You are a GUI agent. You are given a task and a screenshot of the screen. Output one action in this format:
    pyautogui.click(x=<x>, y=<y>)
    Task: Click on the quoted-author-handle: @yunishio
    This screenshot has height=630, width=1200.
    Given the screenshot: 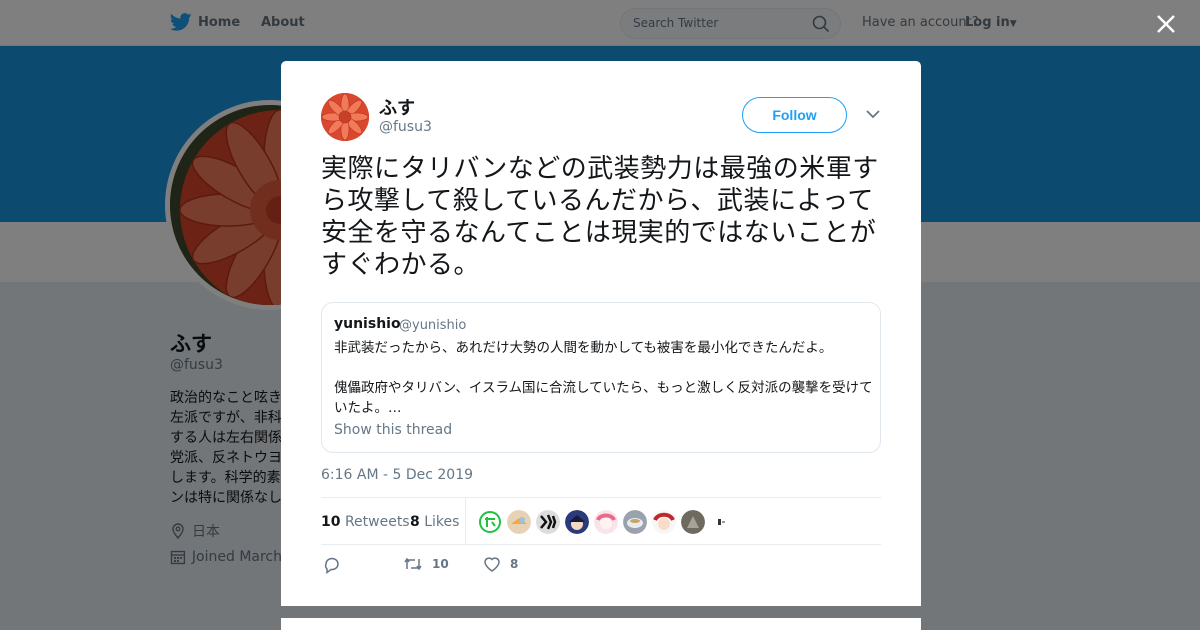 What is the action you would take?
    pyautogui.click(x=433, y=325)
    